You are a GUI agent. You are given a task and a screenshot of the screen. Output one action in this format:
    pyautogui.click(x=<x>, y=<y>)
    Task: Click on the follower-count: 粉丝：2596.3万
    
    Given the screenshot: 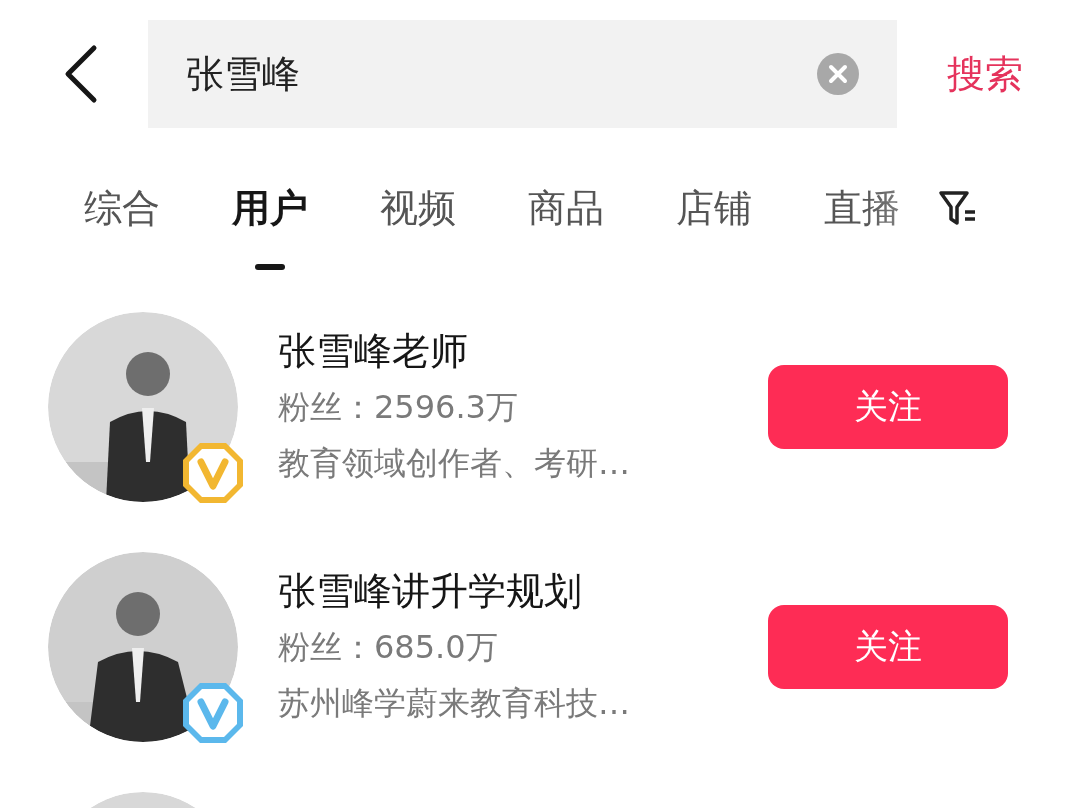 What is the action you would take?
    pyautogui.click(x=398, y=407)
    